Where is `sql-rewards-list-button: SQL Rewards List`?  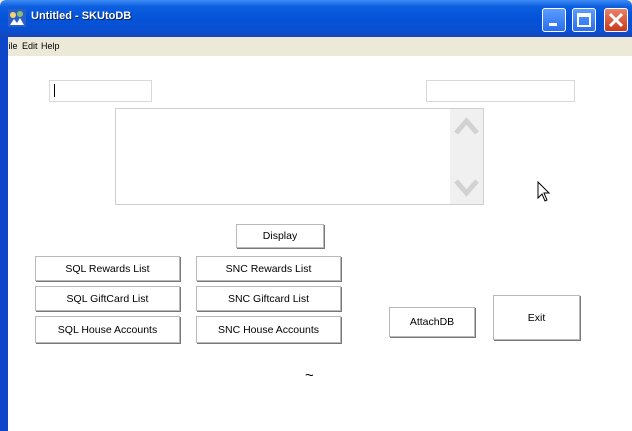 sql-rewards-list-button: SQL Rewards List is located at coordinates (107, 268).